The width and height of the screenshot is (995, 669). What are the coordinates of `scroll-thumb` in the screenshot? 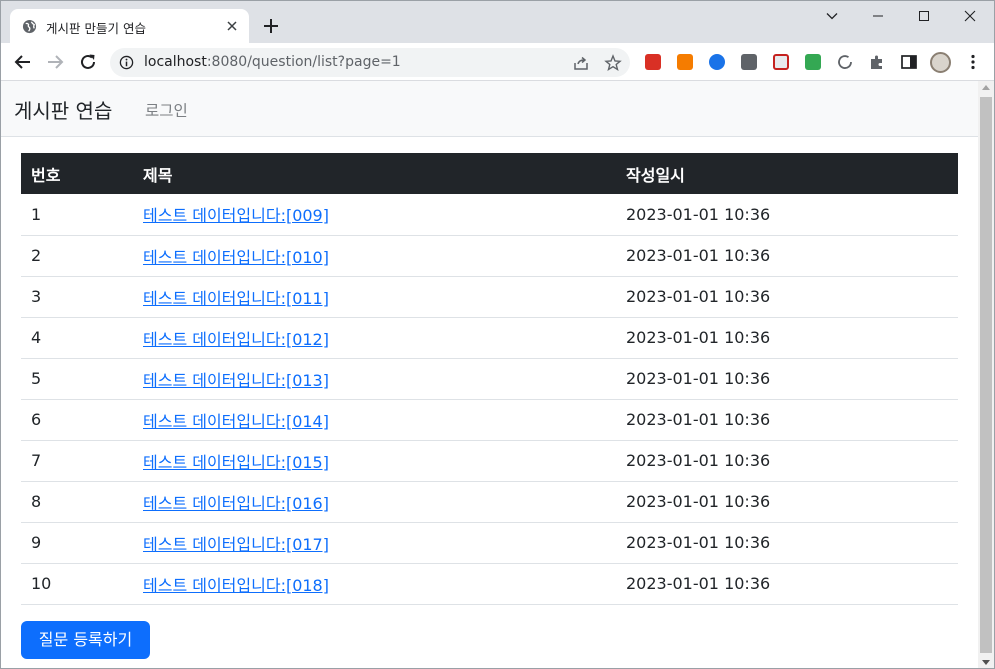 It's located at (986, 375).